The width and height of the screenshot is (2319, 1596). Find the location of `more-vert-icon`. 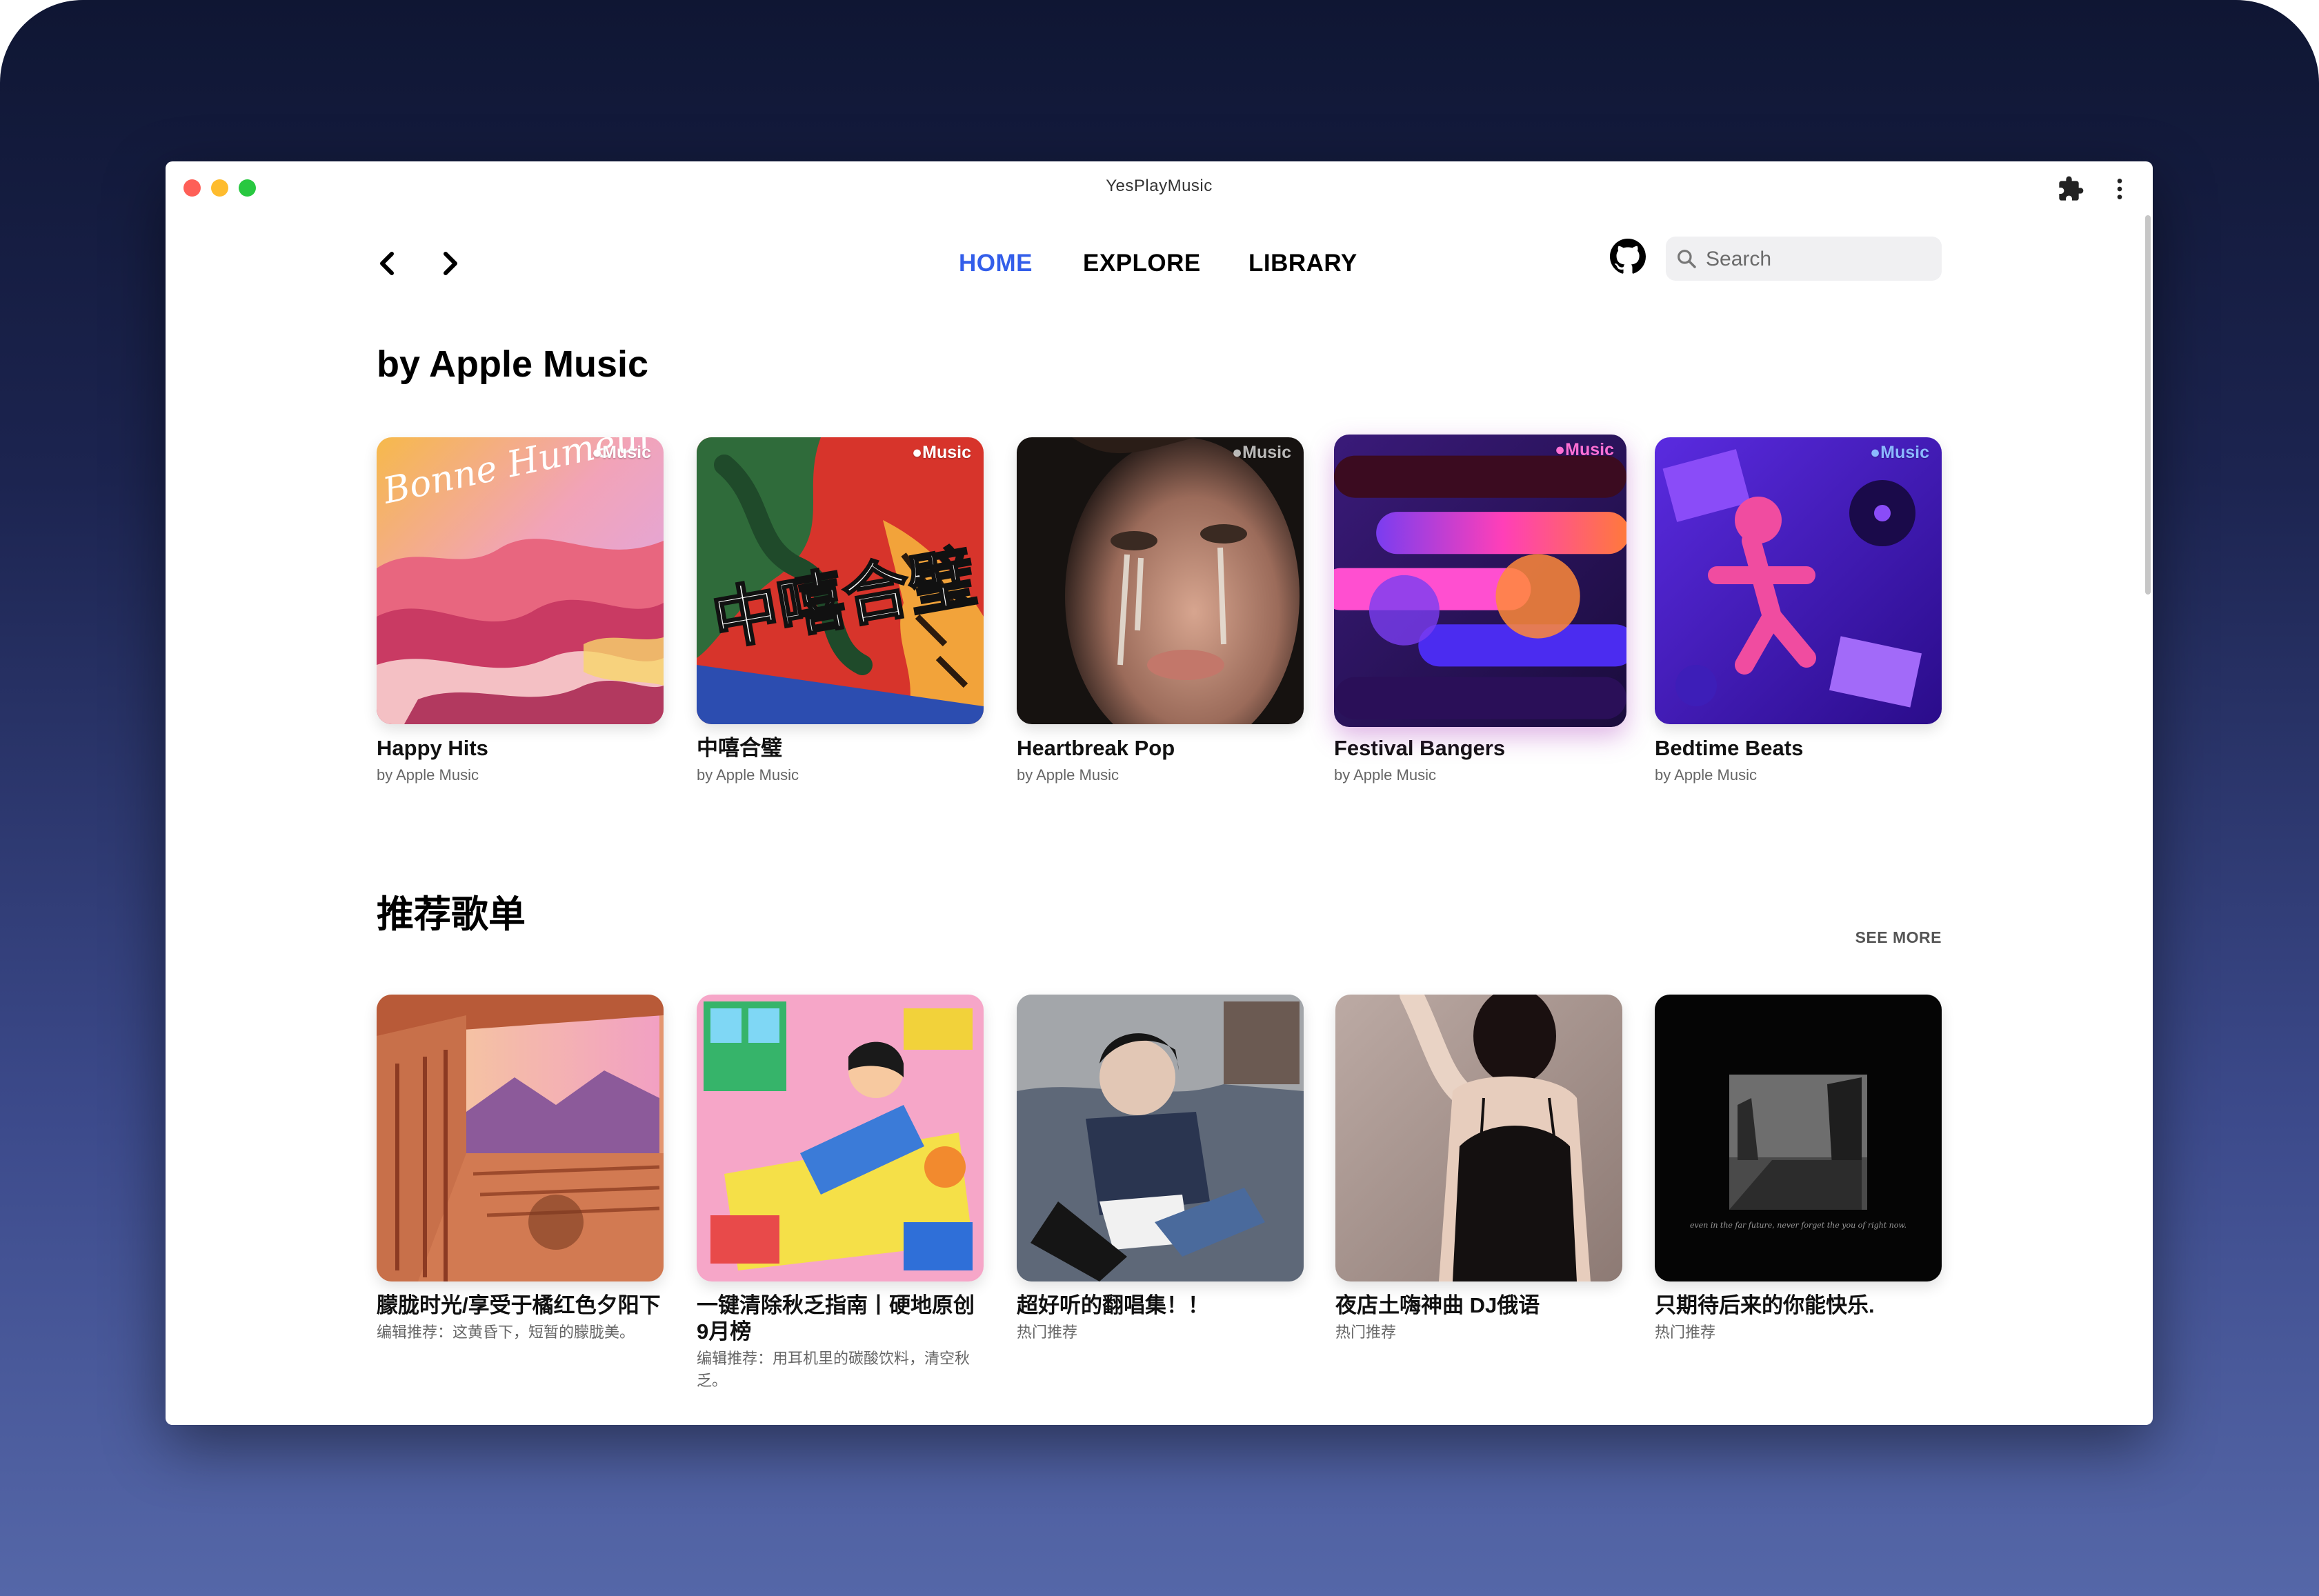

more-vert-icon is located at coordinates (2119, 189).